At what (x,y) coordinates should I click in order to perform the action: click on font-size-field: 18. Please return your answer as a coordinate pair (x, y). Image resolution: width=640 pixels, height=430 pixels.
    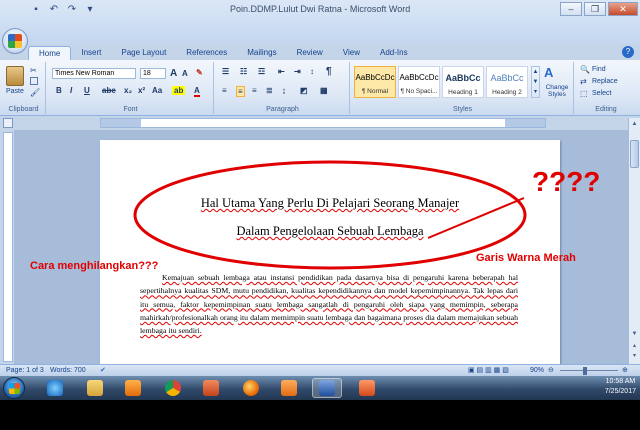
    Looking at the image, I should click on (153, 73).